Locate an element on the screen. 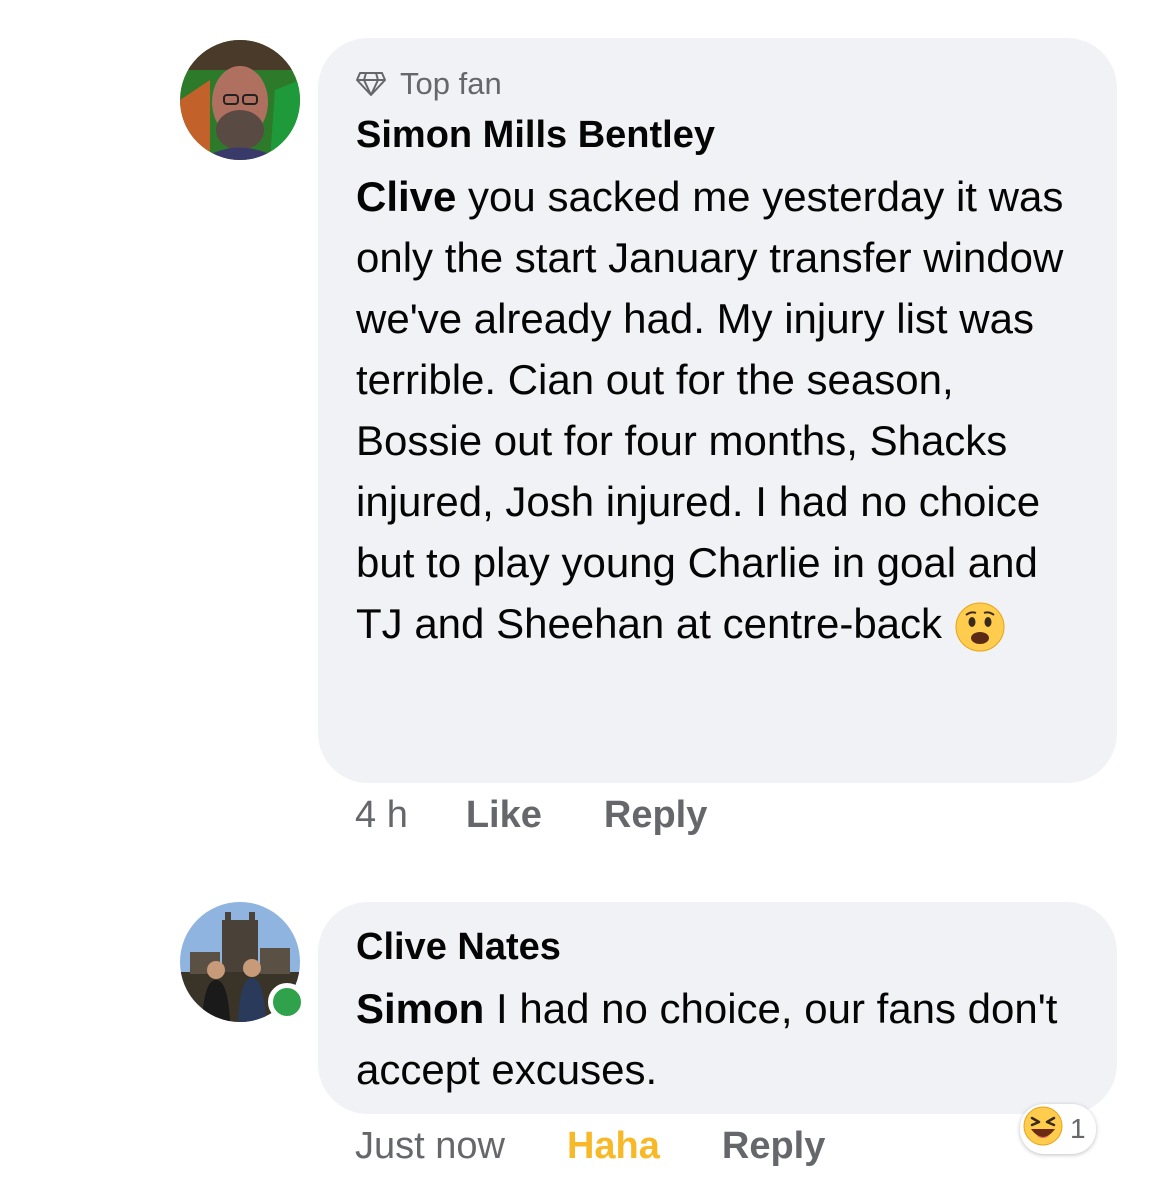 Image resolution: width=1154 pixels, height=1200 pixels. reaction-summary: 1 is located at coordinates (1058, 1129).